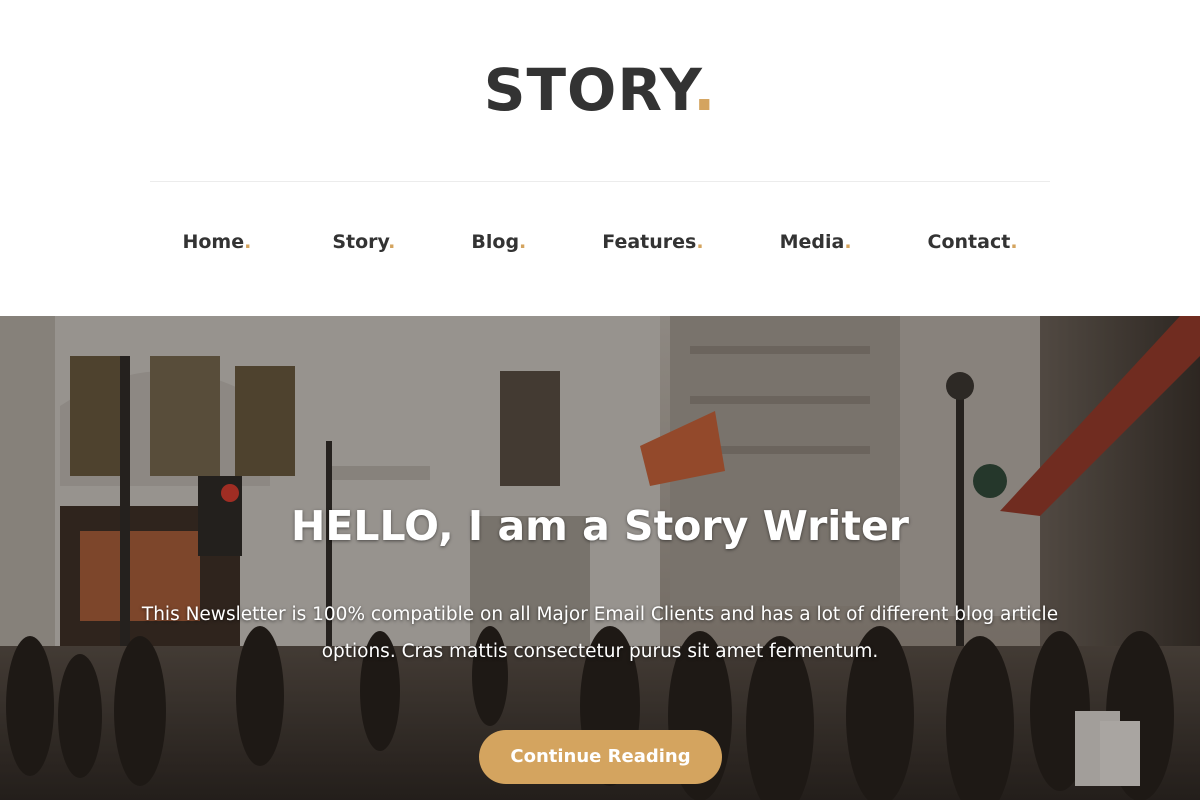  Describe the element at coordinates (969, 242) in the screenshot. I see `nav-item-label: Contact` at that location.